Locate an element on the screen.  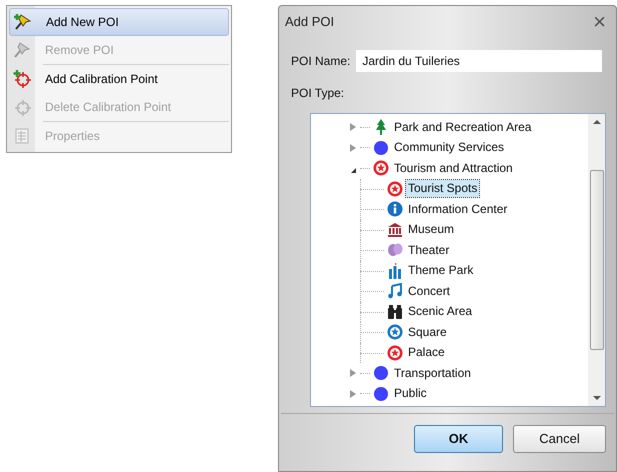
tree-item: Transportation is located at coordinates (432, 373).